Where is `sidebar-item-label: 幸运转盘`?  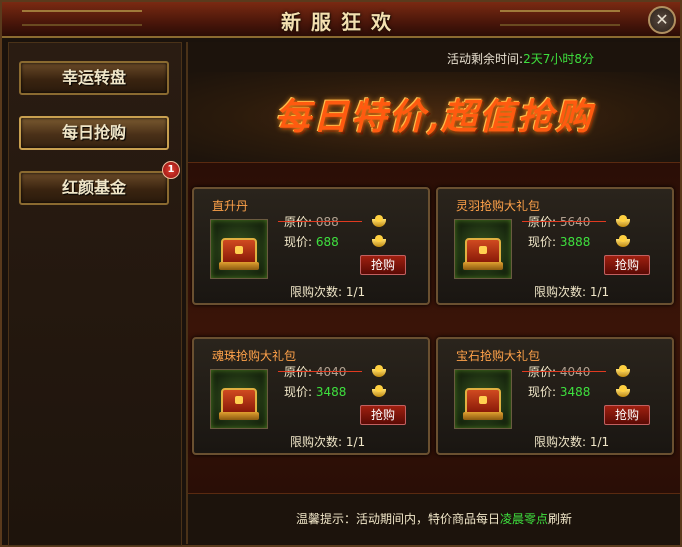 sidebar-item-label: 幸运转盘 is located at coordinates (93, 77).